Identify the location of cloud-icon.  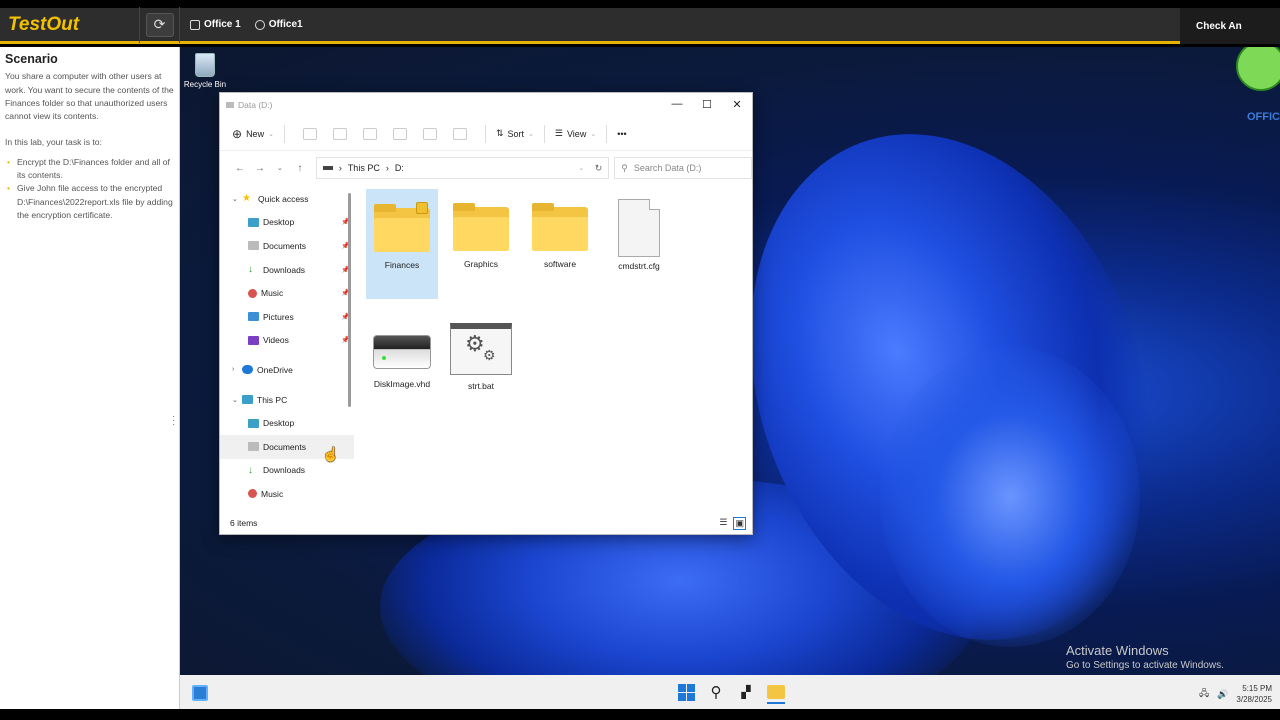
(247, 370).